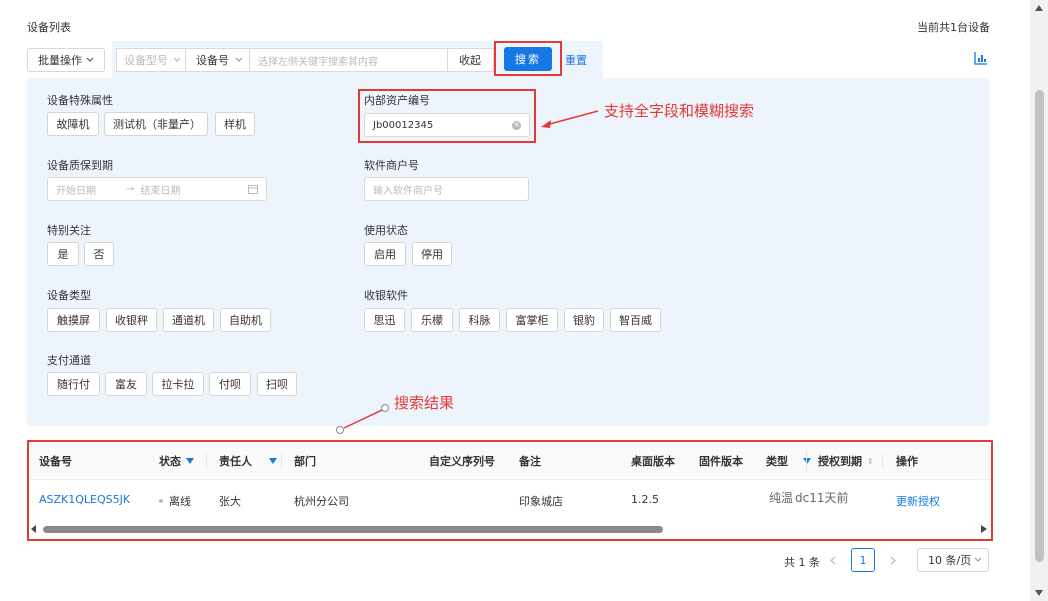 Image resolution: width=1048 pixels, height=601 pixels. I want to click on tag-sample-device: 样机, so click(235, 124).